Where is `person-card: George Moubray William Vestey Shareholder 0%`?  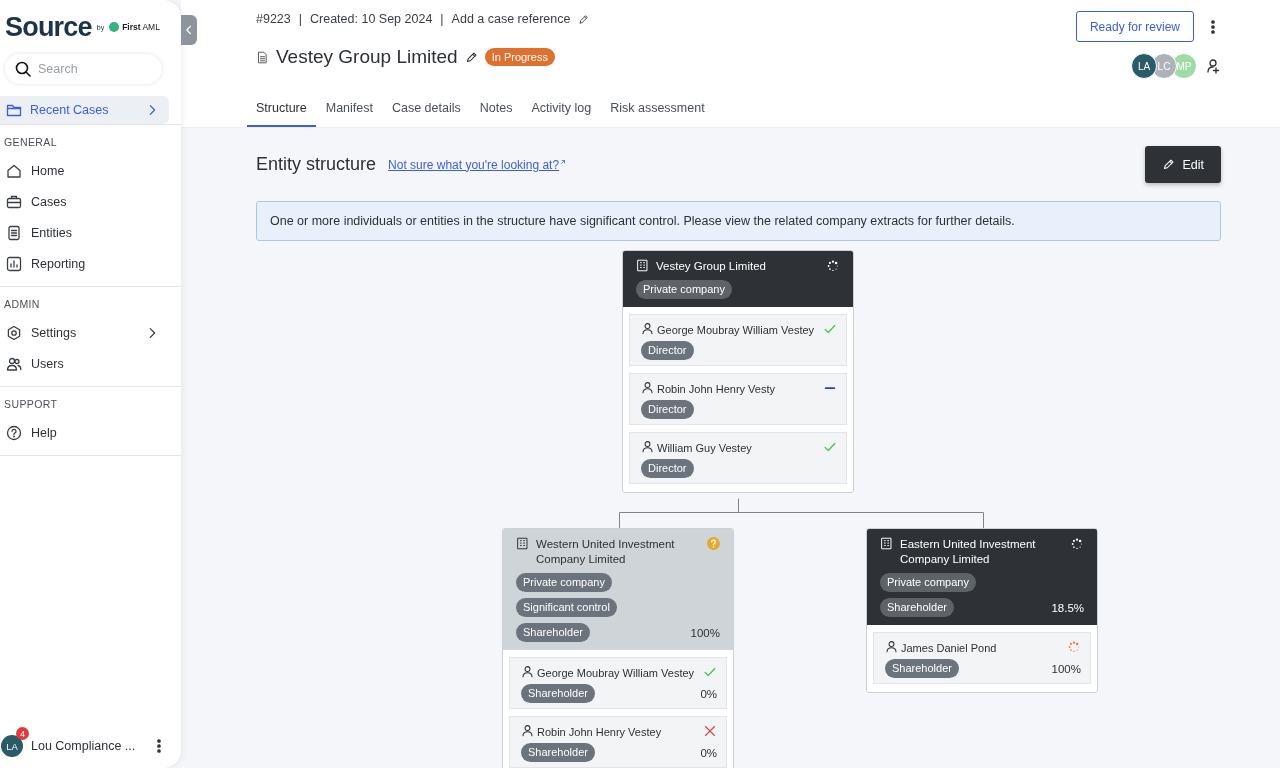 person-card: George Moubray William Vestey Shareholder 0% is located at coordinates (618, 683).